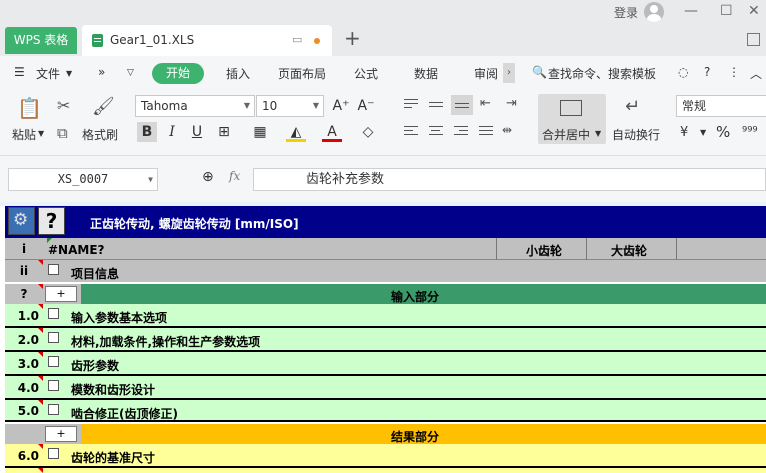  Describe the element at coordinates (753, 39) in the screenshot. I see `sidebar-toggle-icon` at that location.